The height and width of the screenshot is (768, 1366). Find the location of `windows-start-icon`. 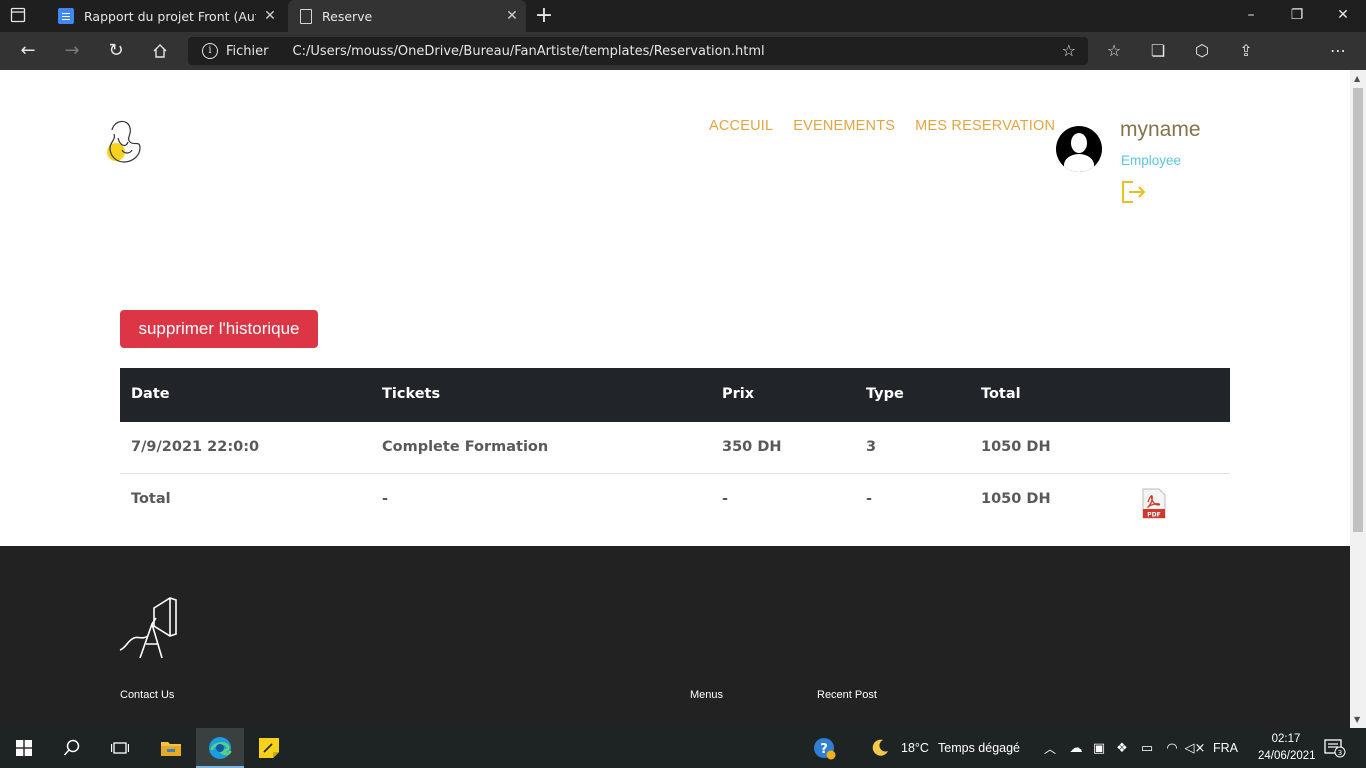

windows-start-icon is located at coordinates (24, 748).